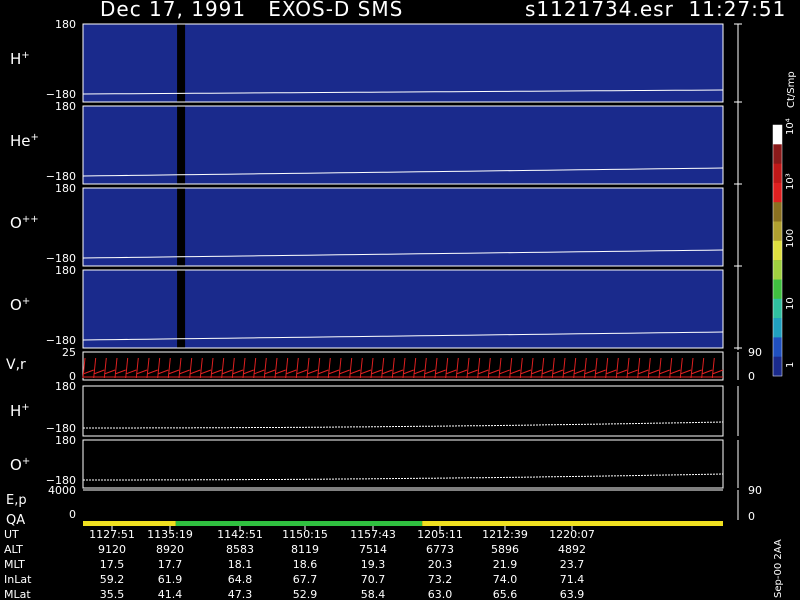  What do you see at coordinates (240, 564) in the screenshot?
I see `axis-value: 18.1` at bounding box center [240, 564].